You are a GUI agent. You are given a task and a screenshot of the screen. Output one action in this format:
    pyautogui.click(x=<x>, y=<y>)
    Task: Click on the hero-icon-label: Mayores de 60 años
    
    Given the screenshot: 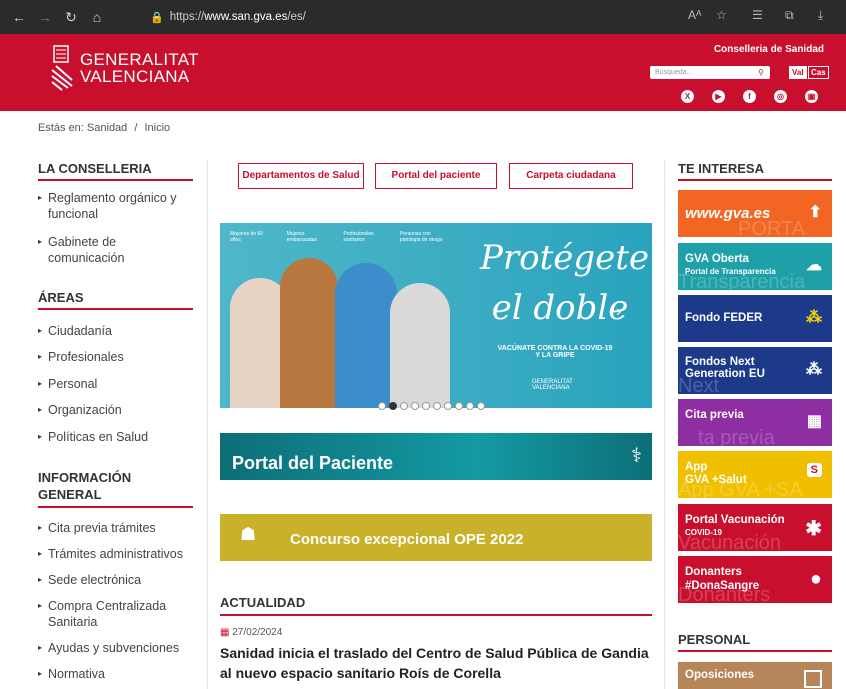 What is the action you would take?
    pyautogui.click(x=247, y=237)
    